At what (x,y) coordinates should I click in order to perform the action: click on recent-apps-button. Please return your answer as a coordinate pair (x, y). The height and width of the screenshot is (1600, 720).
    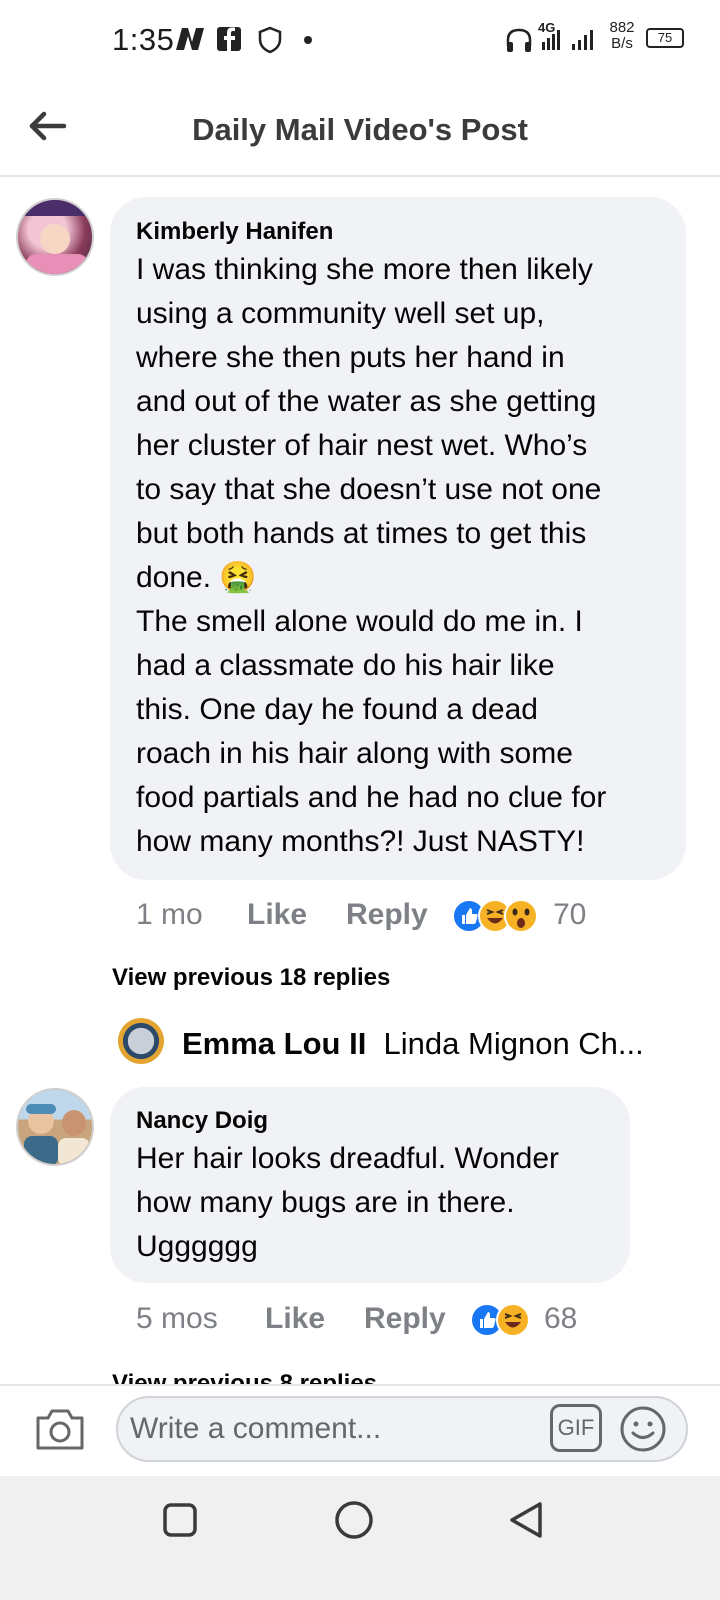
    Looking at the image, I should click on (180, 1520).